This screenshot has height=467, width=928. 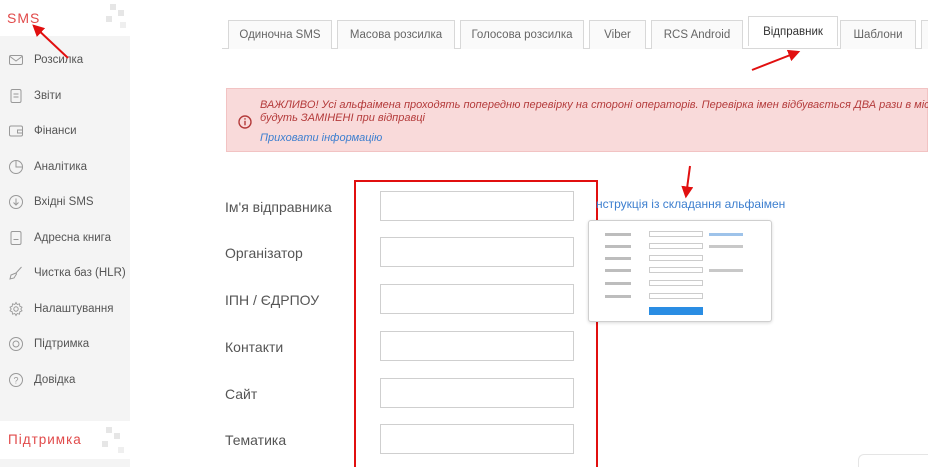 I want to click on sidebar-item-label: Фінанси, so click(x=55, y=131).